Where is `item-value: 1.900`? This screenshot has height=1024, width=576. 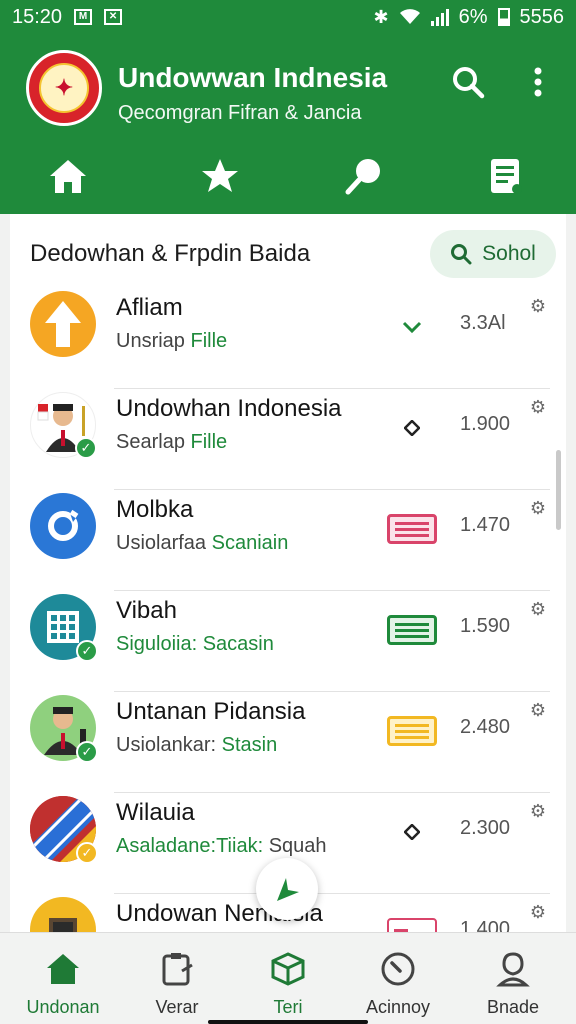 item-value: 1.900 is located at coordinates (485, 424).